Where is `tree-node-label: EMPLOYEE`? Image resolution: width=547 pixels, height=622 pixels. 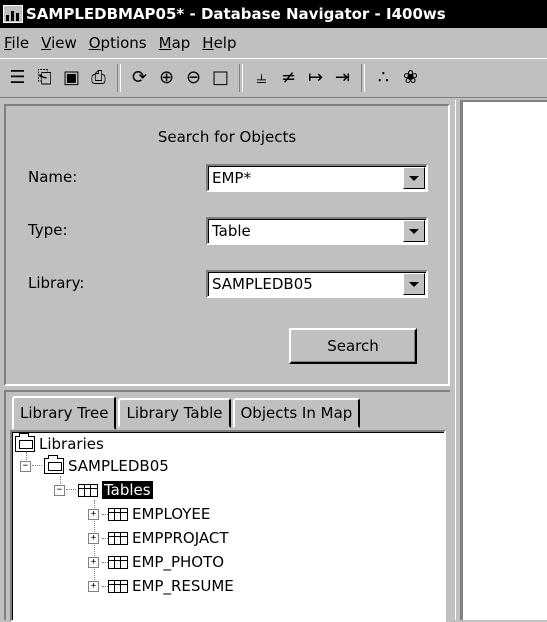 tree-node-label: EMPLOYEE is located at coordinates (171, 514).